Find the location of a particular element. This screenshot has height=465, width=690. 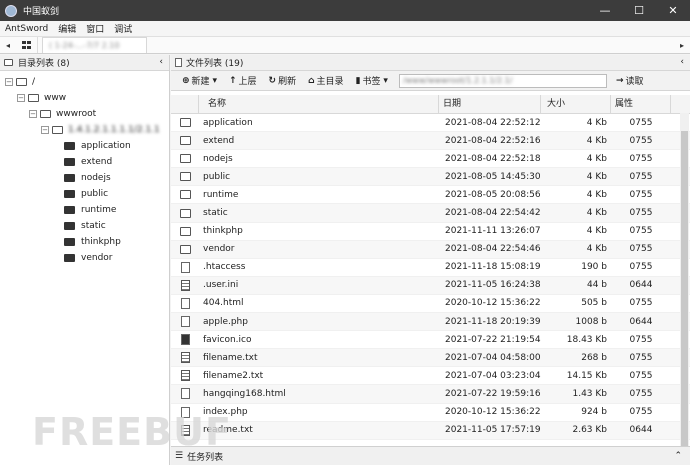

close-button: ✕ is located at coordinates (673, 10).